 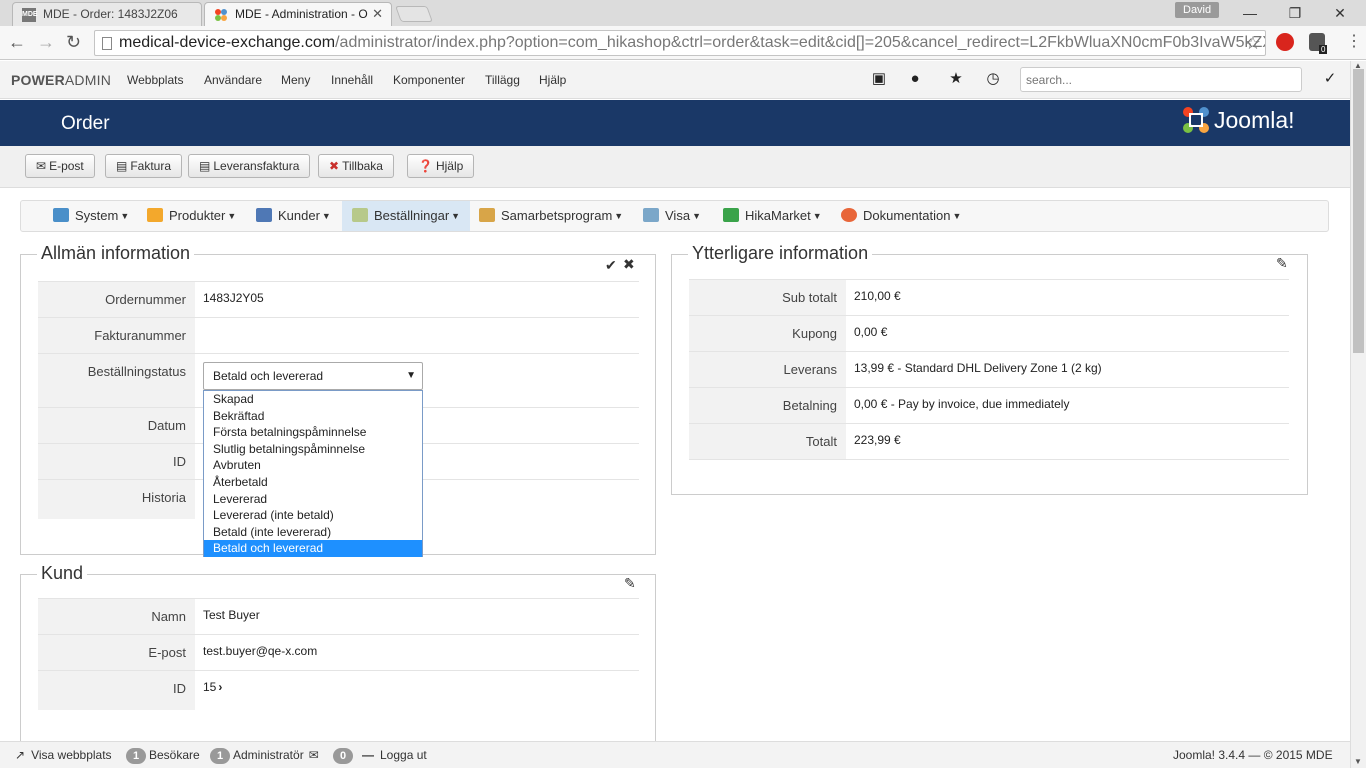 I want to click on back-button: ✖ Tillbaka, so click(x=356, y=166).